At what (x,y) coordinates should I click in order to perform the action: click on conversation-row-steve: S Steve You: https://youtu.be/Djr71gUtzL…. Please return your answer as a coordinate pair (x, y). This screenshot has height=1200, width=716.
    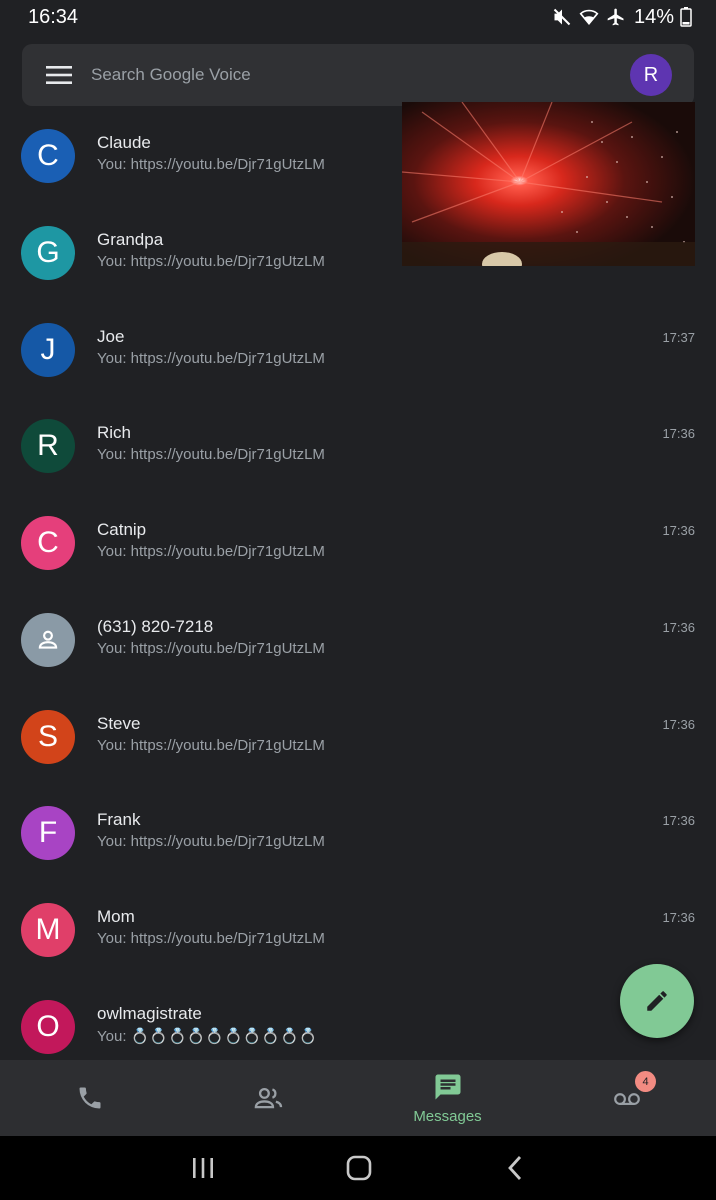
    Looking at the image, I should click on (358, 737).